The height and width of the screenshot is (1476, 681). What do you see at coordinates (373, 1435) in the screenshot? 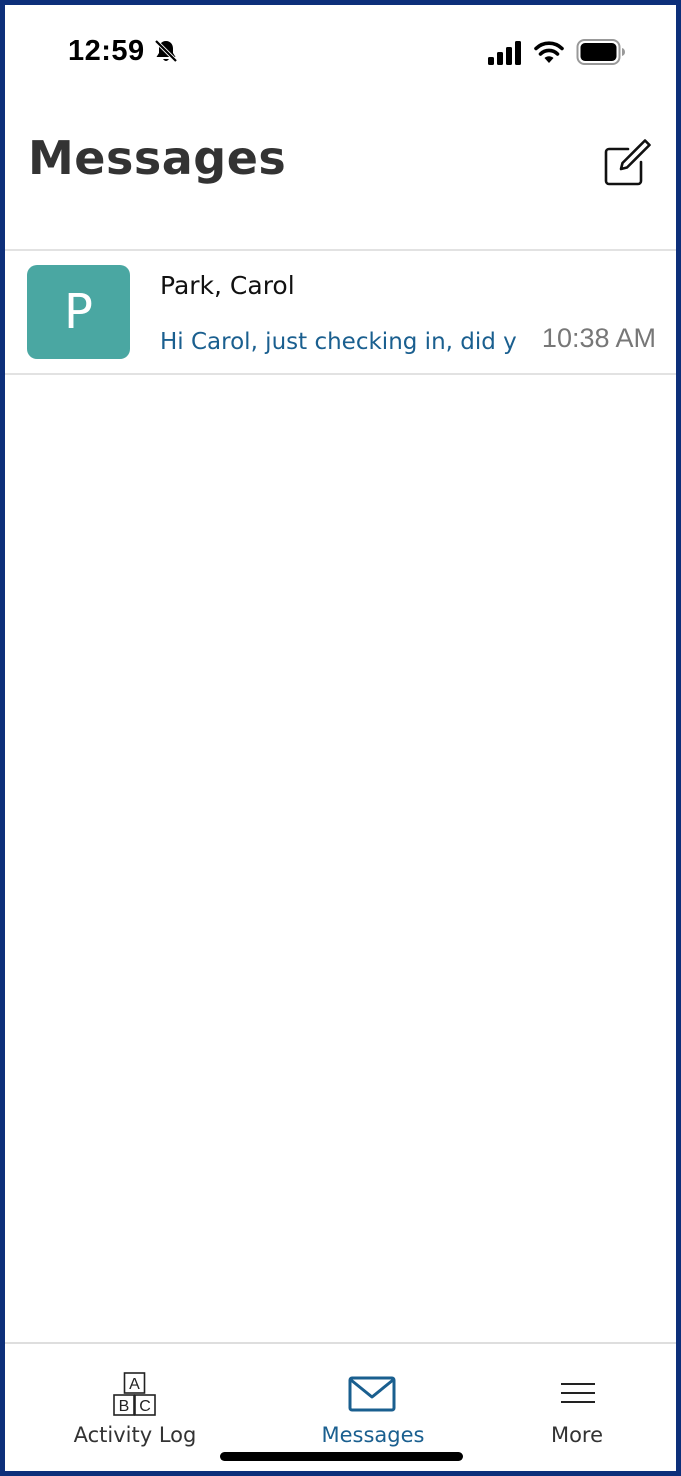
I see `tab-label-messages: Messages` at bounding box center [373, 1435].